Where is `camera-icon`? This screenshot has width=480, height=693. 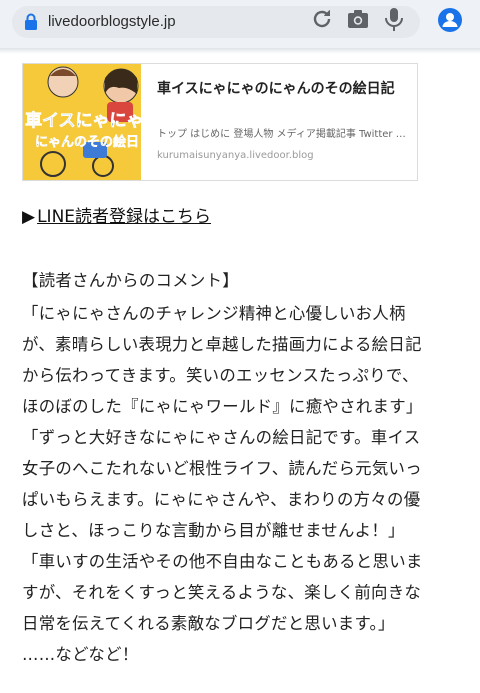 camera-icon is located at coordinates (358, 21).